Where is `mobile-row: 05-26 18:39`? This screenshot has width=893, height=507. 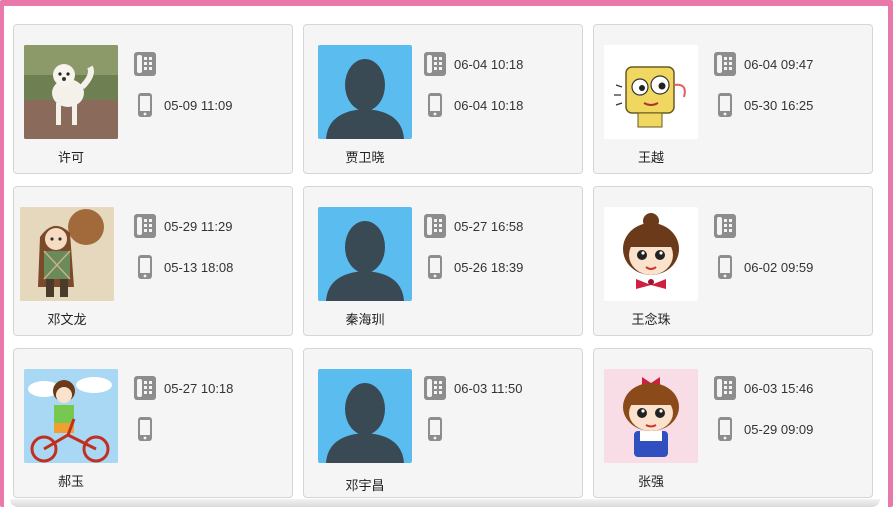
mobile-row: 05-26 18:39 is located at coordinates (471, 267).